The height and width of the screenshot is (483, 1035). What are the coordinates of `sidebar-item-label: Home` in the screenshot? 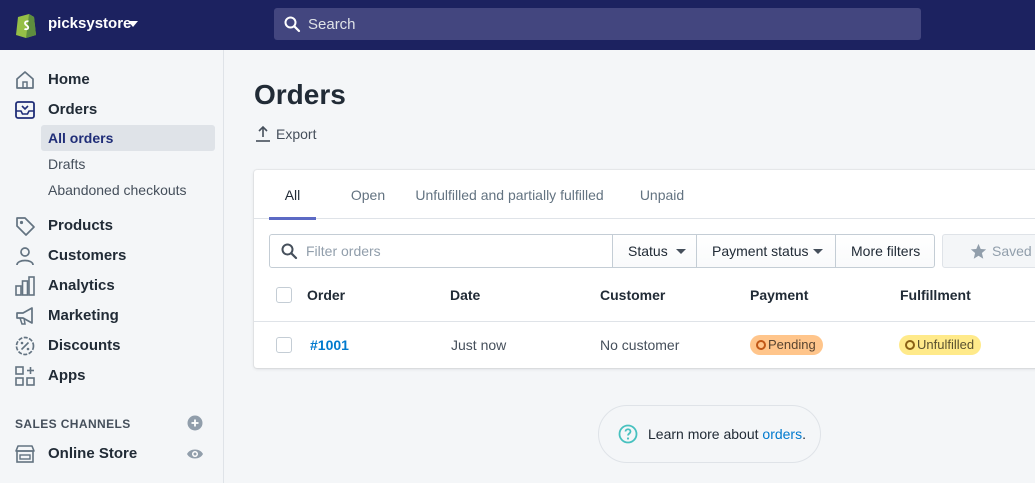 It's located at (69, 79).